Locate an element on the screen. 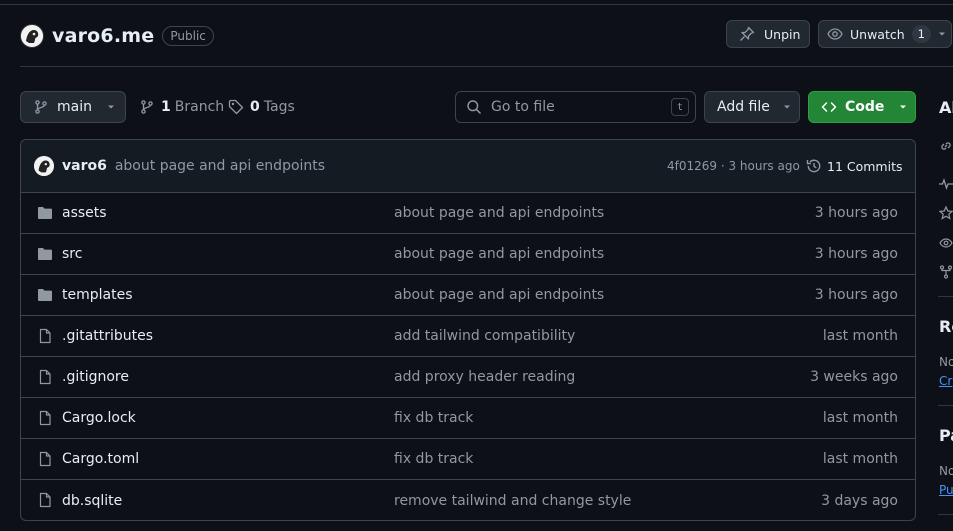 This screenshot has height=531, width=953. file-name: assets is located at coordinates (84, 213).